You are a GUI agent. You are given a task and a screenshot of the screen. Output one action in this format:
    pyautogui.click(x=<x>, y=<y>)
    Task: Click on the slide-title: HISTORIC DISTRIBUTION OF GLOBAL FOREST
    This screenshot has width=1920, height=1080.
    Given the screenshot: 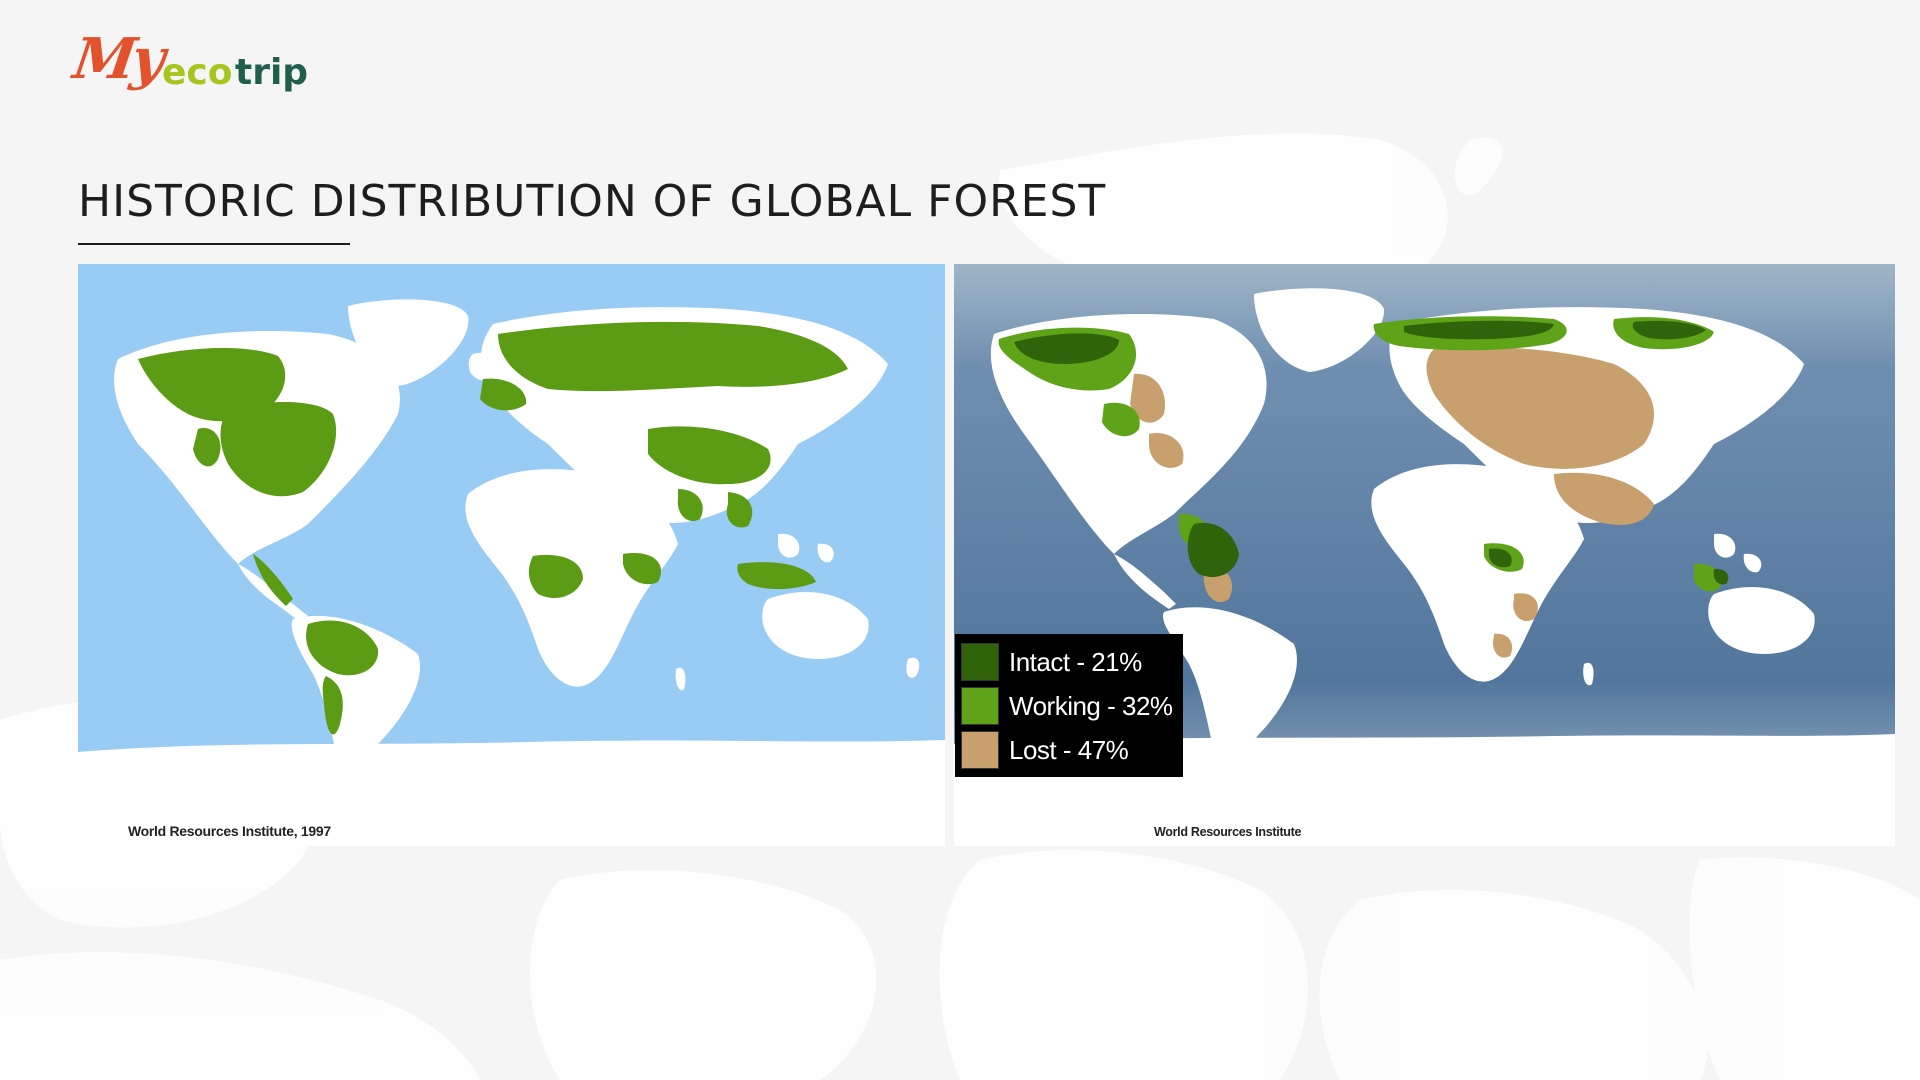 What is the action you would take?
    pyautogui.click(x=592, y=201)
    